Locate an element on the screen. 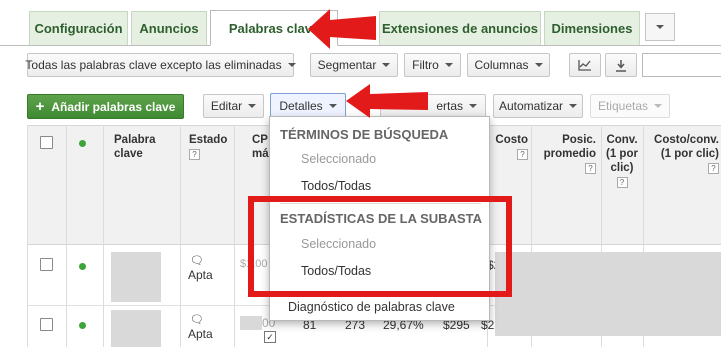  details-button: Detalles is located at coordinates (308, 105).